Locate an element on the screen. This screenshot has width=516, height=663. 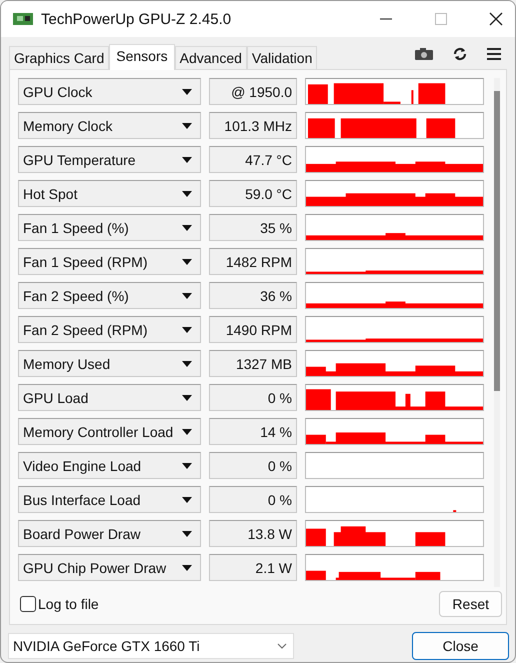
log-to-file-checkbox: Log to file is located at coordinates (59, 604).